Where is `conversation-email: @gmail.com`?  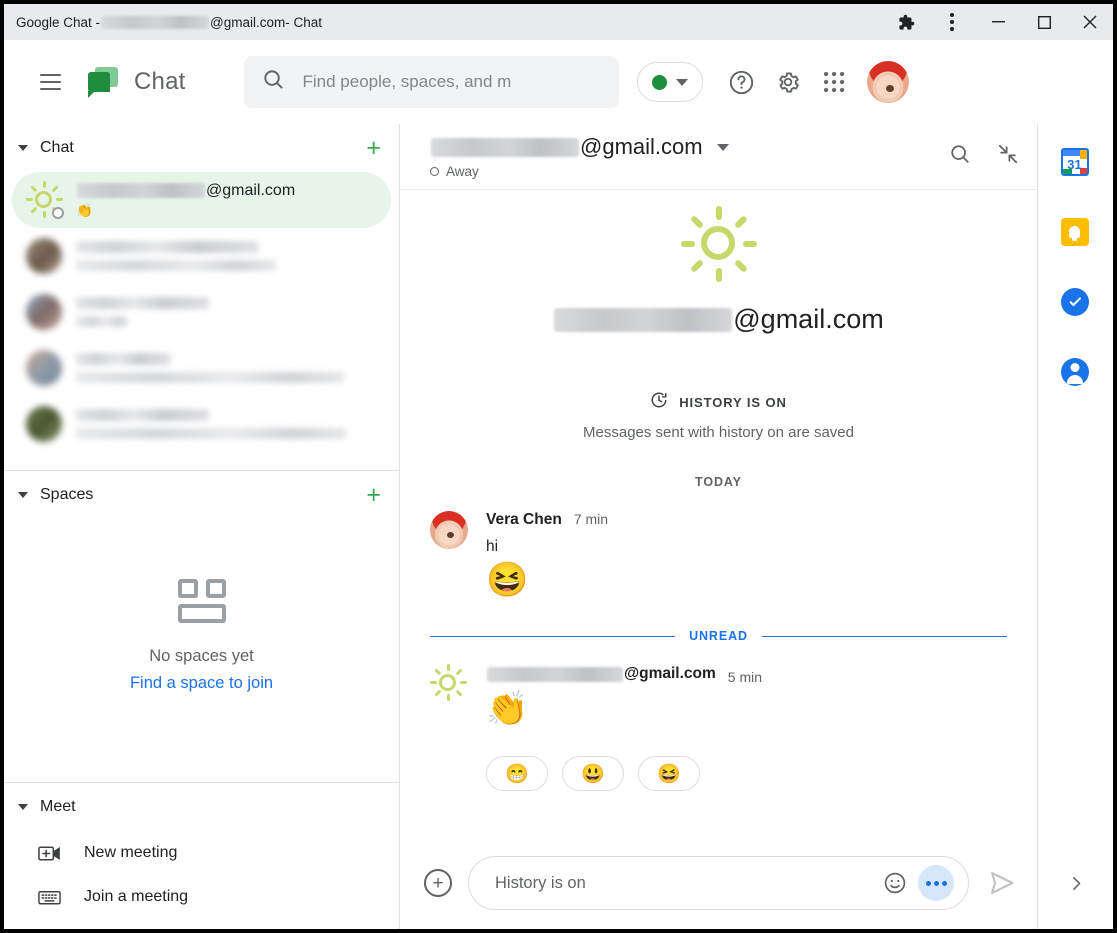
conversation-email: @gmail.com is located at coordinates (641, 146).